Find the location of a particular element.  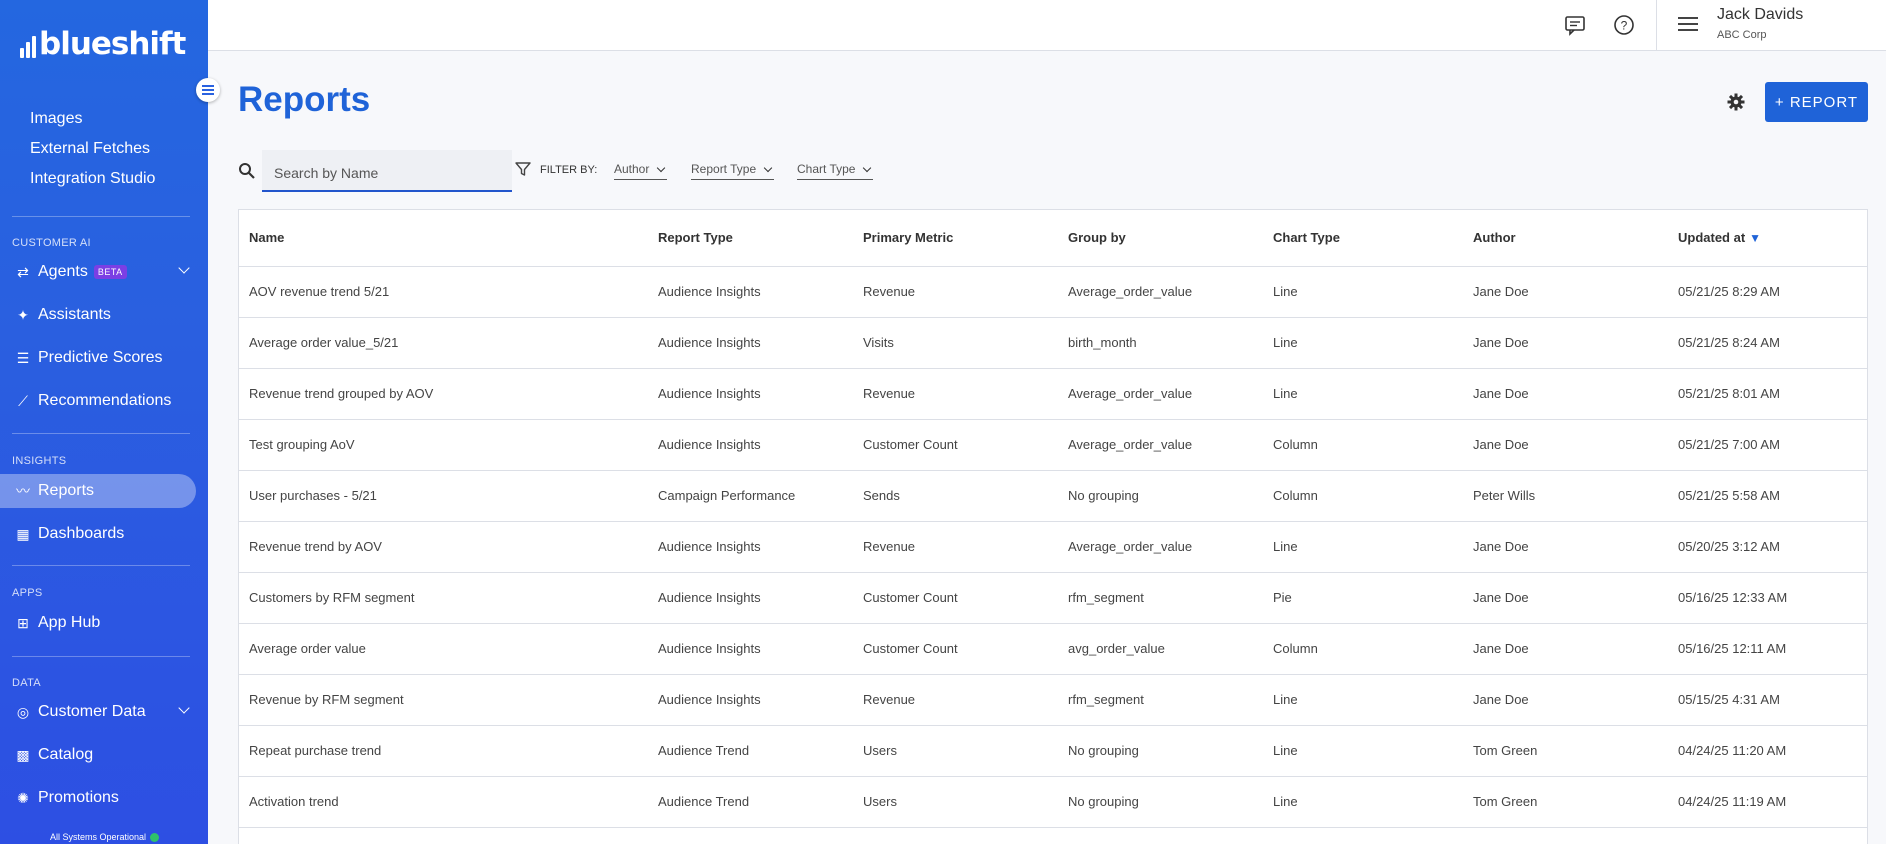

sidebar-item-dashboards: ▦ Dashboards is located at coordinates (98, 534).